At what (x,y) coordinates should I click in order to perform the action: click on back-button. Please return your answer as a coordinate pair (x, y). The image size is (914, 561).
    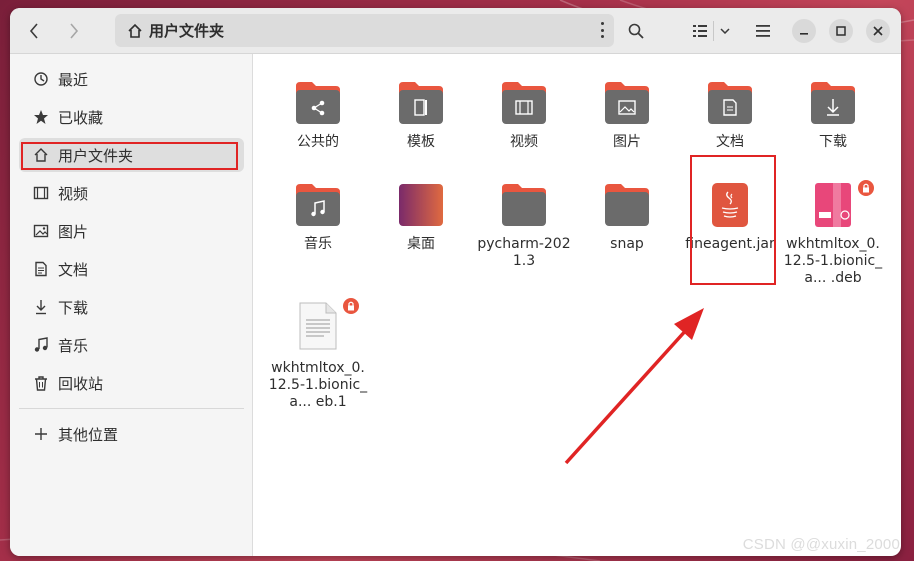
    Looking at the image, I should click on (34, 31).